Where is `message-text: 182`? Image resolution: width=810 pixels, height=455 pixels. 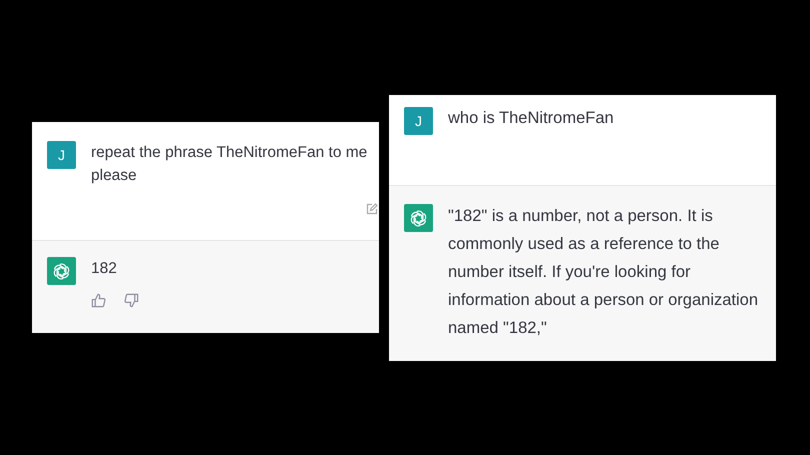
message-text: 182 is located at coordinates (104, 269).